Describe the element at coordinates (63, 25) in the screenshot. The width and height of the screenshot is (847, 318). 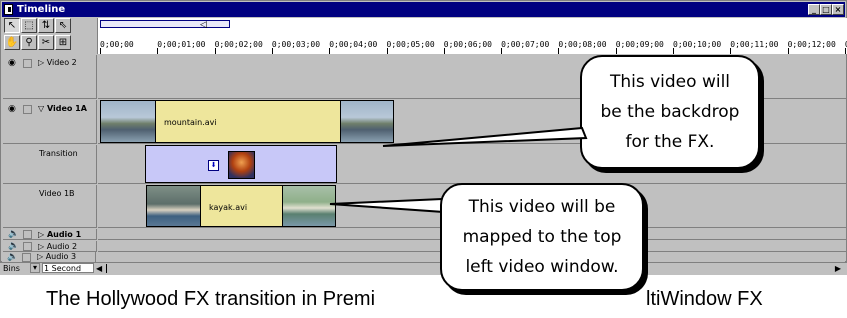
I see `rolling-edit-tool-icon: ⇖` at that location.